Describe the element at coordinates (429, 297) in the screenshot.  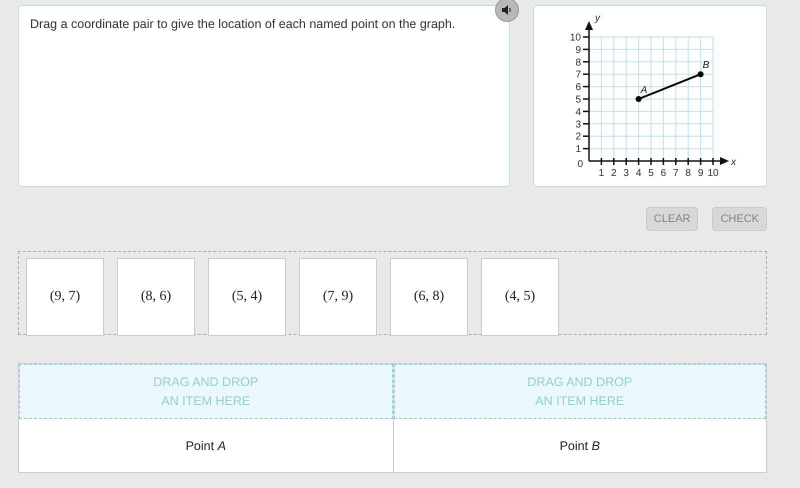
I see `answer-tile: (6, 8)` at that location.